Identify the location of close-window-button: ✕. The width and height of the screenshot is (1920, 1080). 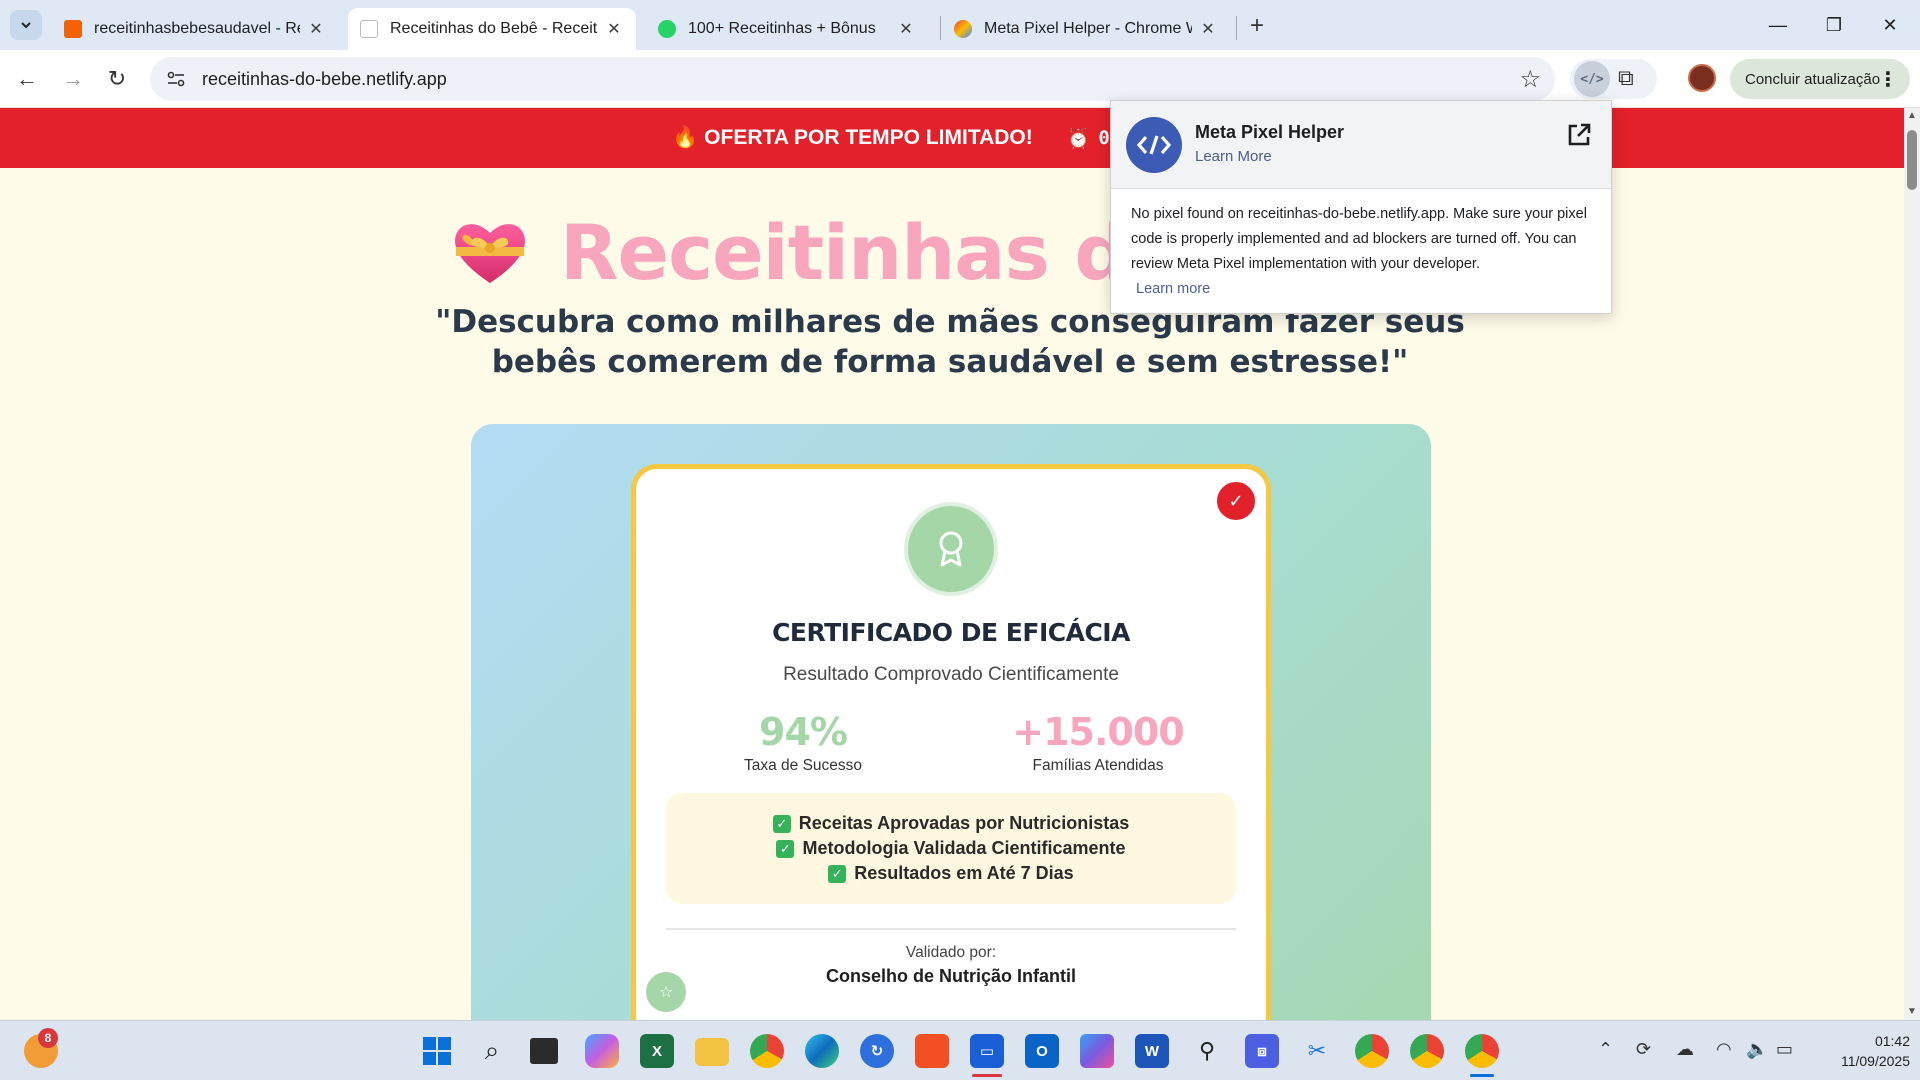
(1890, 25).